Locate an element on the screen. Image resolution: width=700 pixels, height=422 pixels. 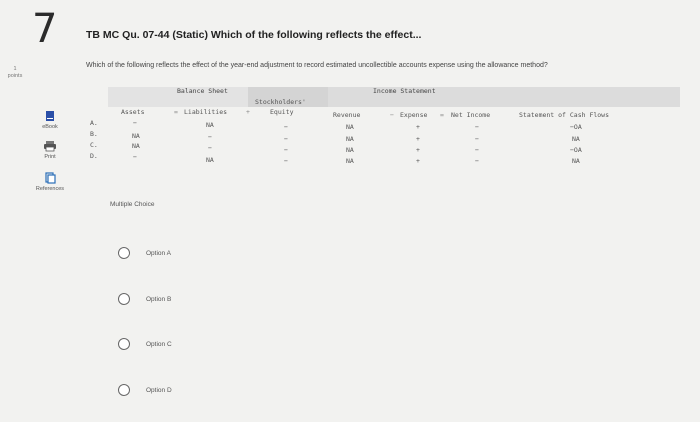
references-label: References is located at coordinates (50, 189).